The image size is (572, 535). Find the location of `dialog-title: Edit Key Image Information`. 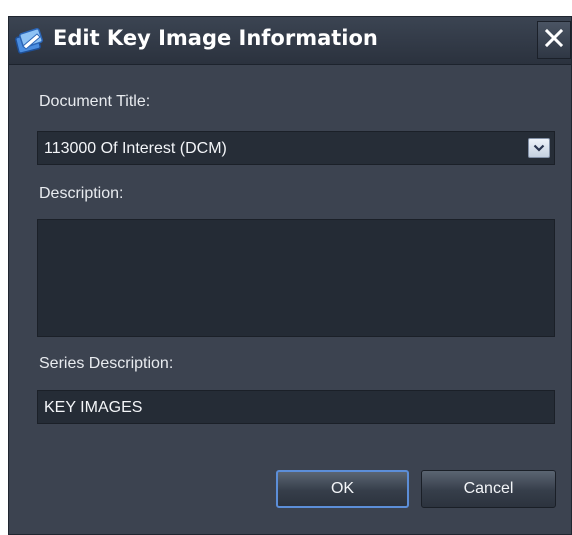

dialog-title: Edit Key Image Information is located at coordinates (215, 38).